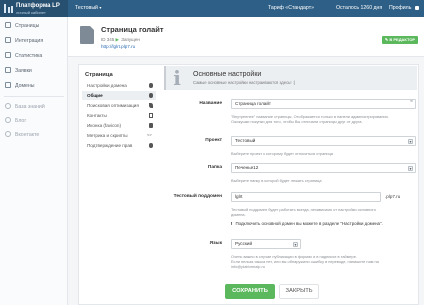 This screenshot has height=305, width=424. Describe the element at coordinates (119, 95) in the screenshot. I see `menu-item-general: Общие` at that location.